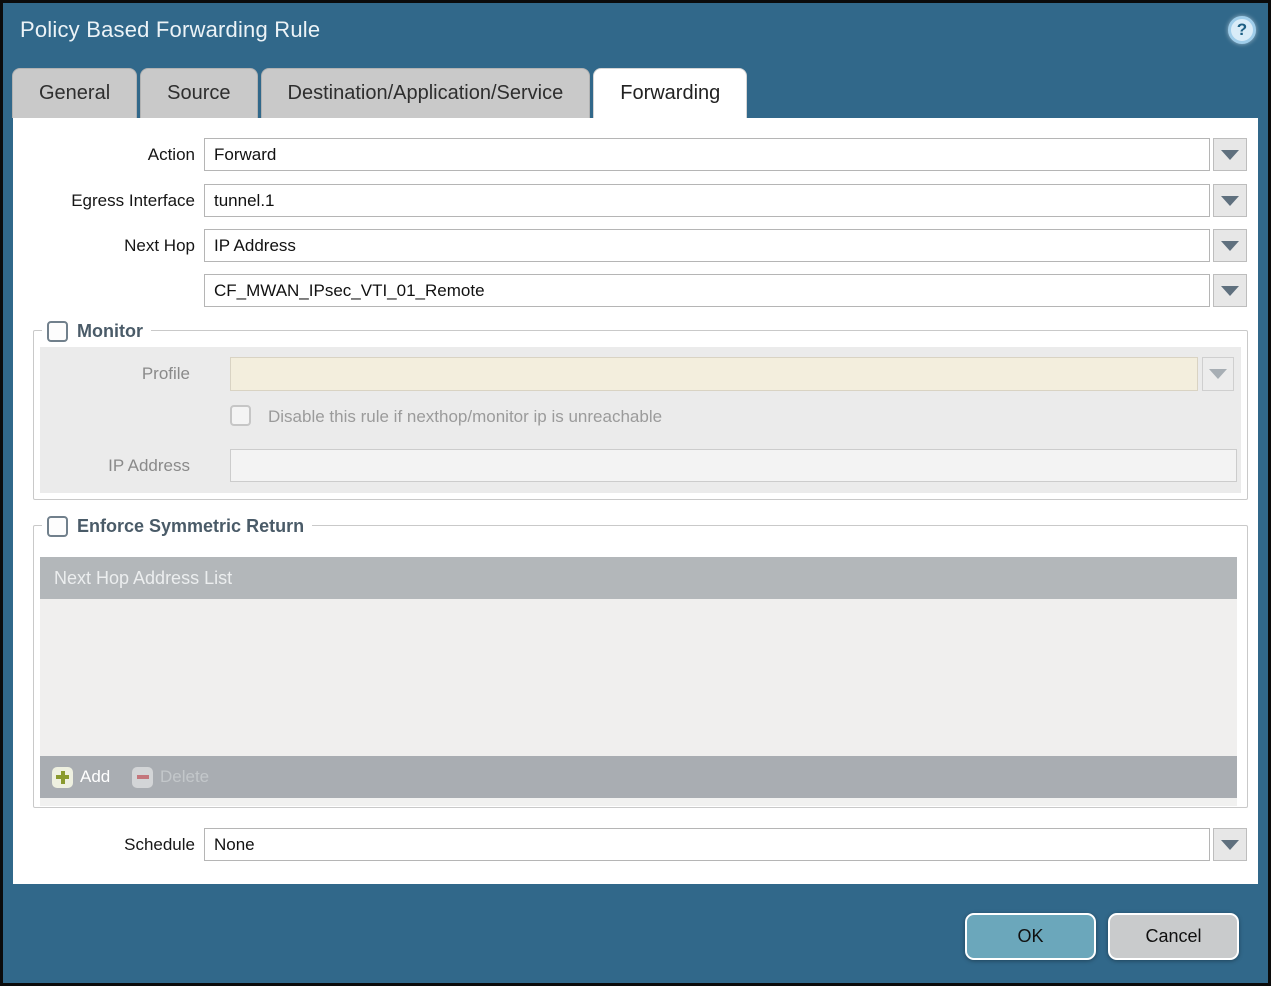 Image resolution: width=1271 pixels, height=986 pixels. I want to click on next-hop-row: Next Hop IP Address, so click(635, 245).